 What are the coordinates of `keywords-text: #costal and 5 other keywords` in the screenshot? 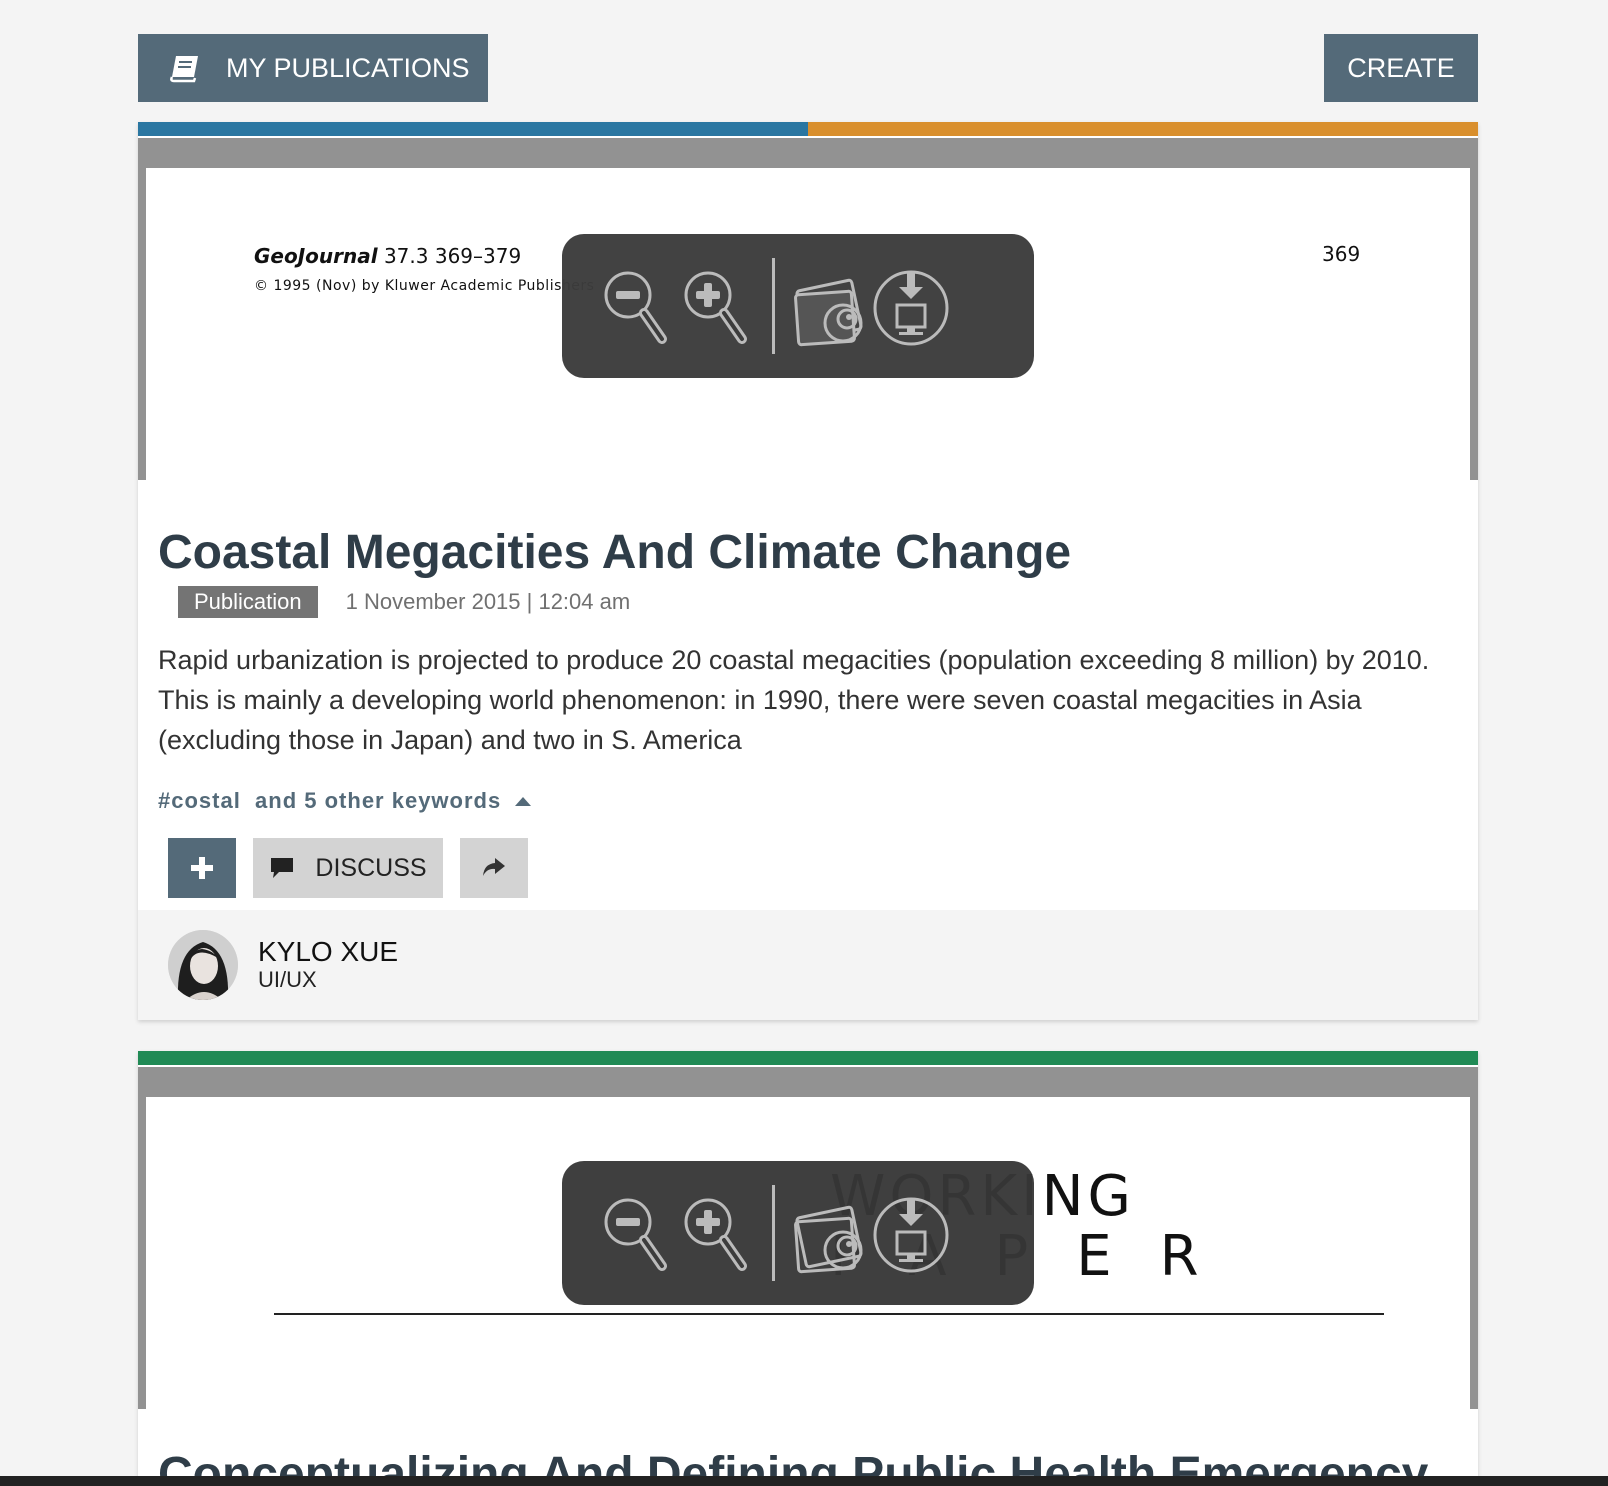 It's located at (330, 800).